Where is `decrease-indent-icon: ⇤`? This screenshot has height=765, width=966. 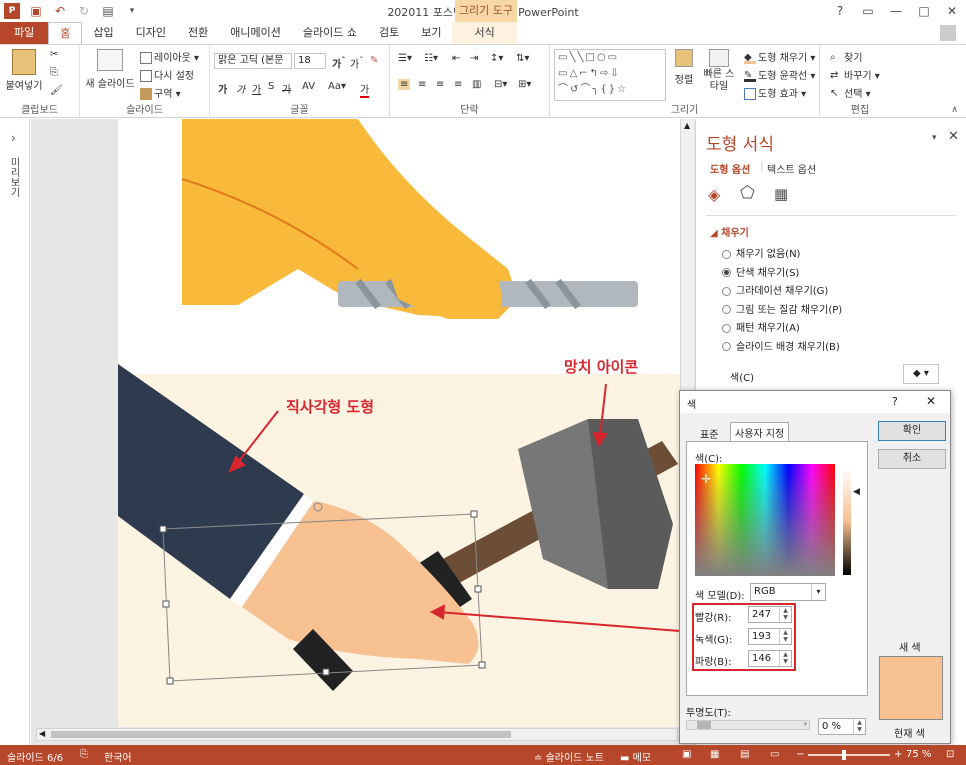 decrease-indent-icon: ⇤ is located at coordinates (456, 58).